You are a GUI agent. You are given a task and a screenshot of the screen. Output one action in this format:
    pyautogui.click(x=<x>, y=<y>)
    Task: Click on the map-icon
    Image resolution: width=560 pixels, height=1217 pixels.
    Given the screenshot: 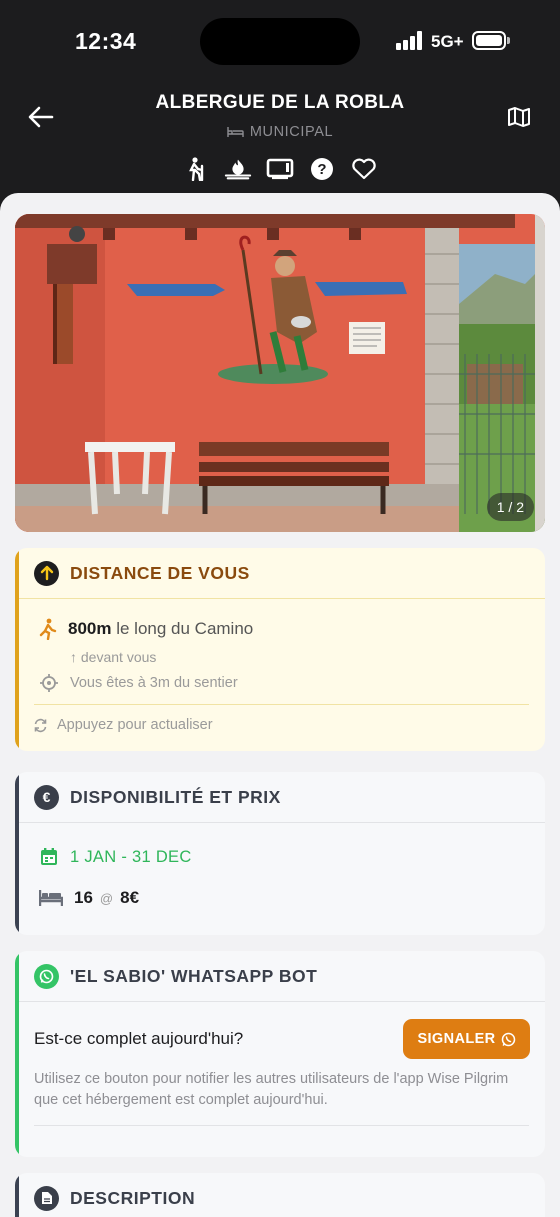 What is the action you would take?
    pyautogui.click(x=519, y=117)
    